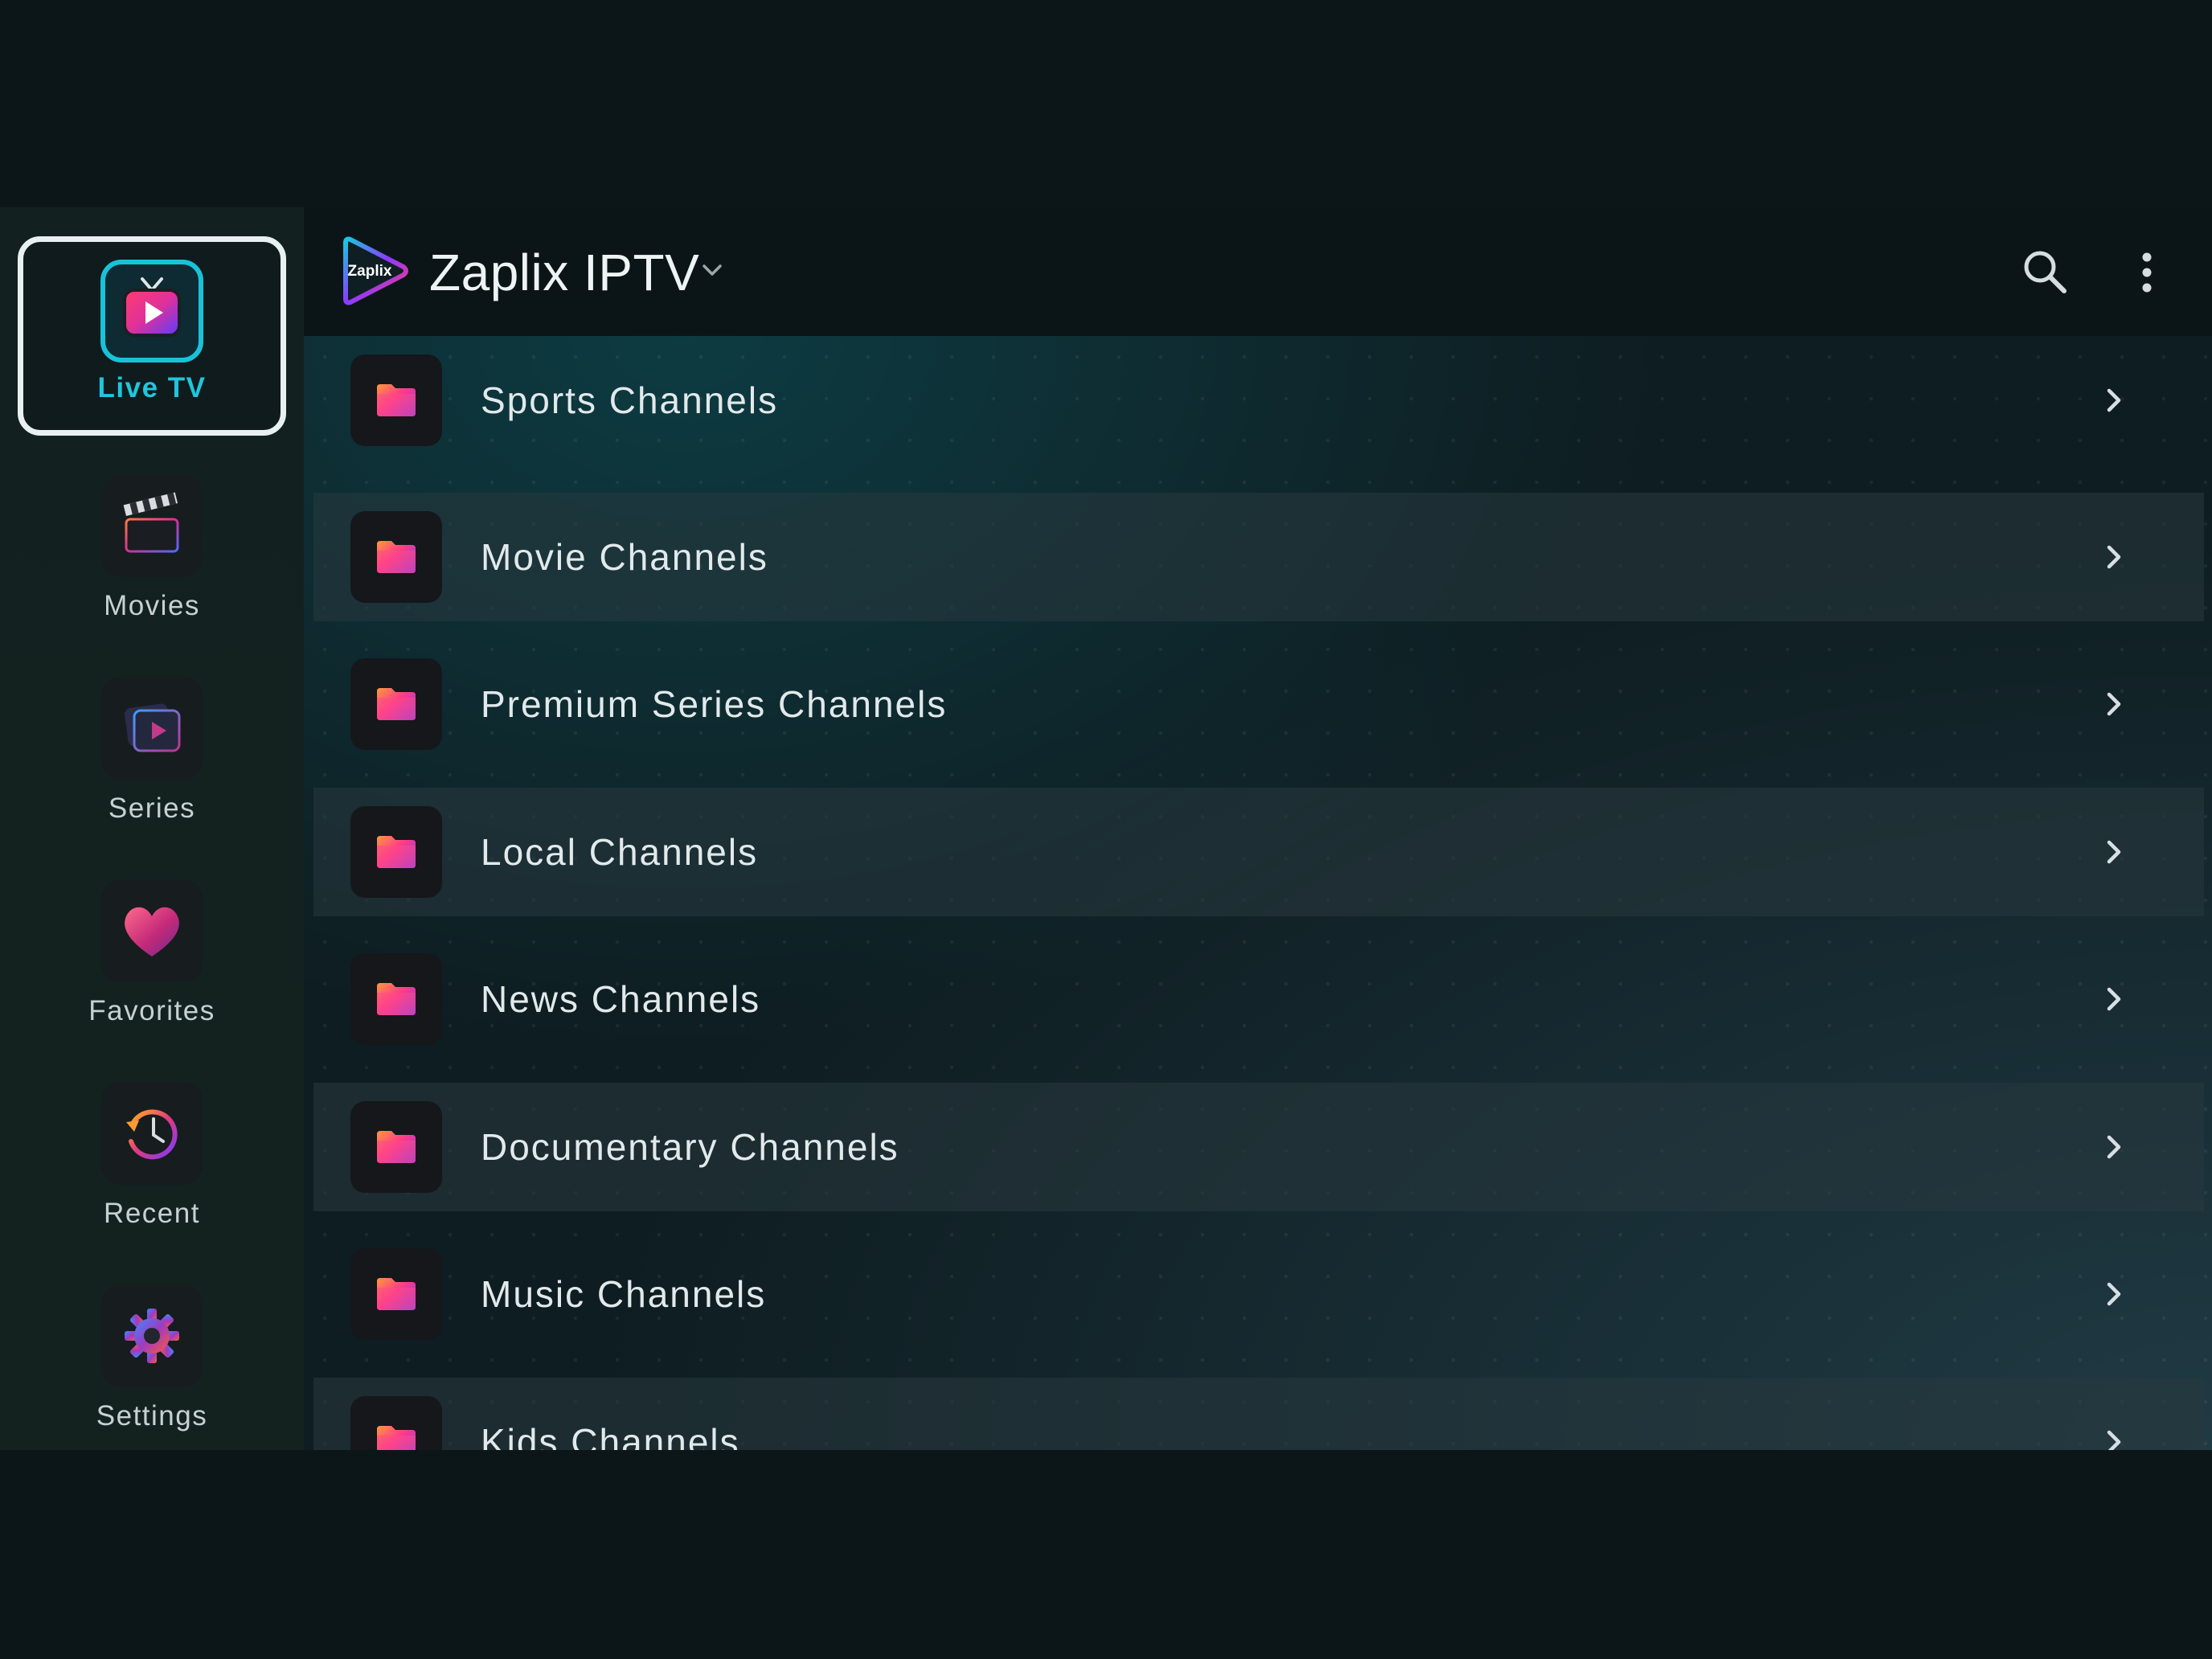 The image size is (2212, 1659). I want to click on category-label: Music Channels, so click(624, 1294).